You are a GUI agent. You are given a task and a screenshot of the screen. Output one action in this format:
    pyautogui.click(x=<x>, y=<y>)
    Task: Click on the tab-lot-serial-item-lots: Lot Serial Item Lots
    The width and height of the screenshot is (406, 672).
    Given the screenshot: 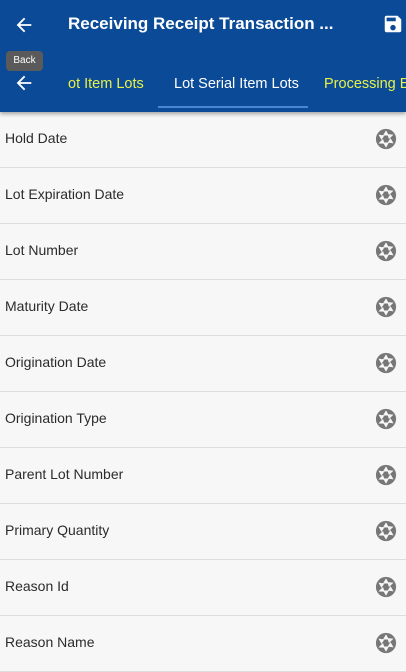 What is the action you would take?
    pyautogui.click(x=236, y=83)
    